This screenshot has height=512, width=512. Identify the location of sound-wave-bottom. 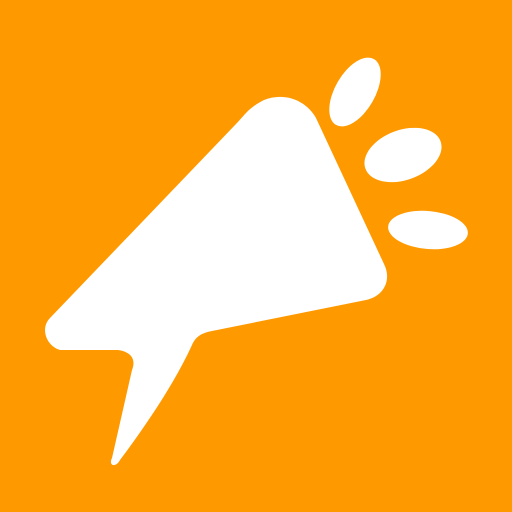
(428, 230).